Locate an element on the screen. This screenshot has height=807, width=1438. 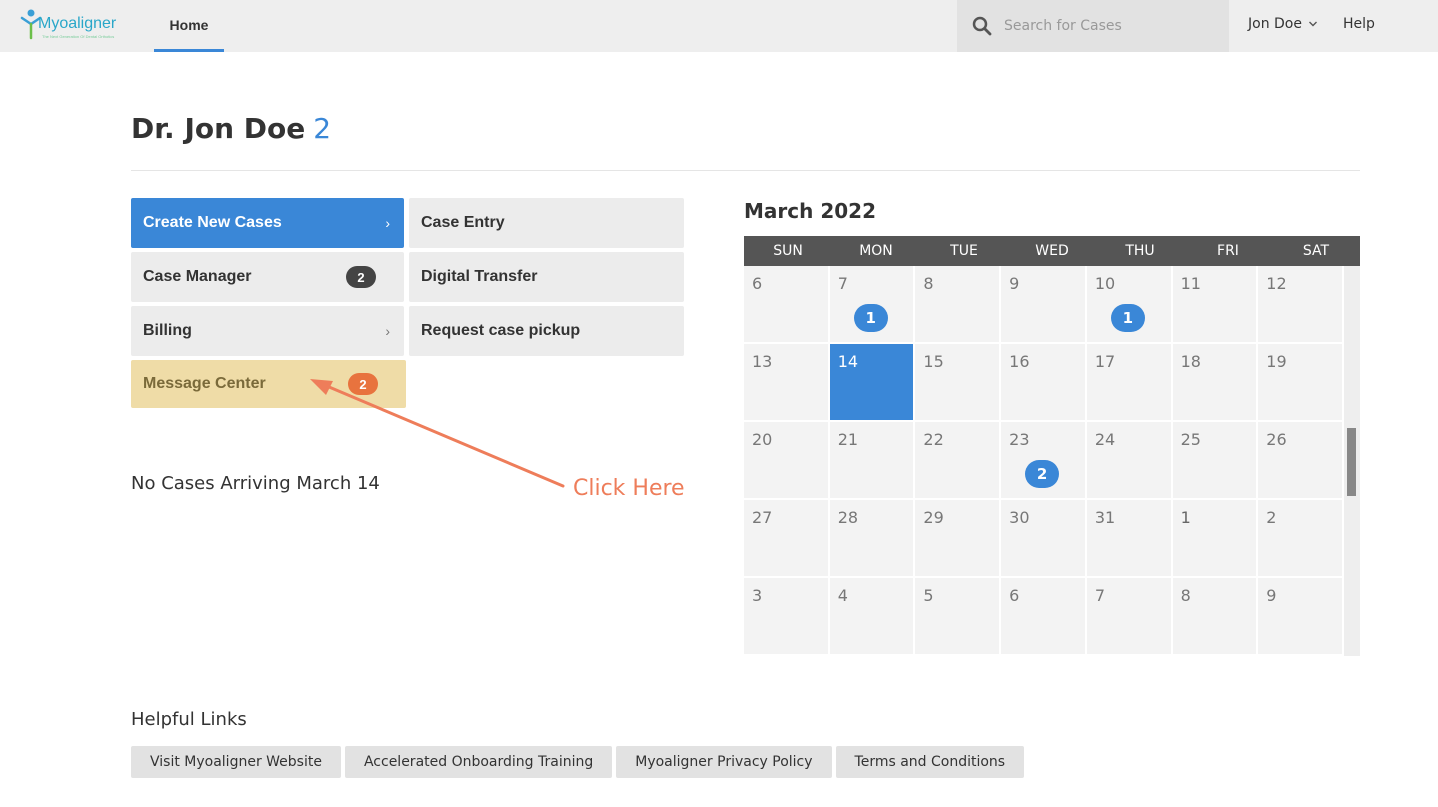
calendar-day: 16 is located at coordinates (1044, 383).